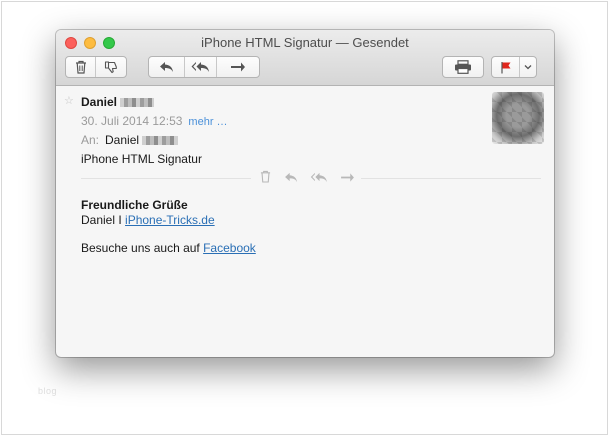  I want to click on recipient-row: An: Daniel, so click(130, 140).